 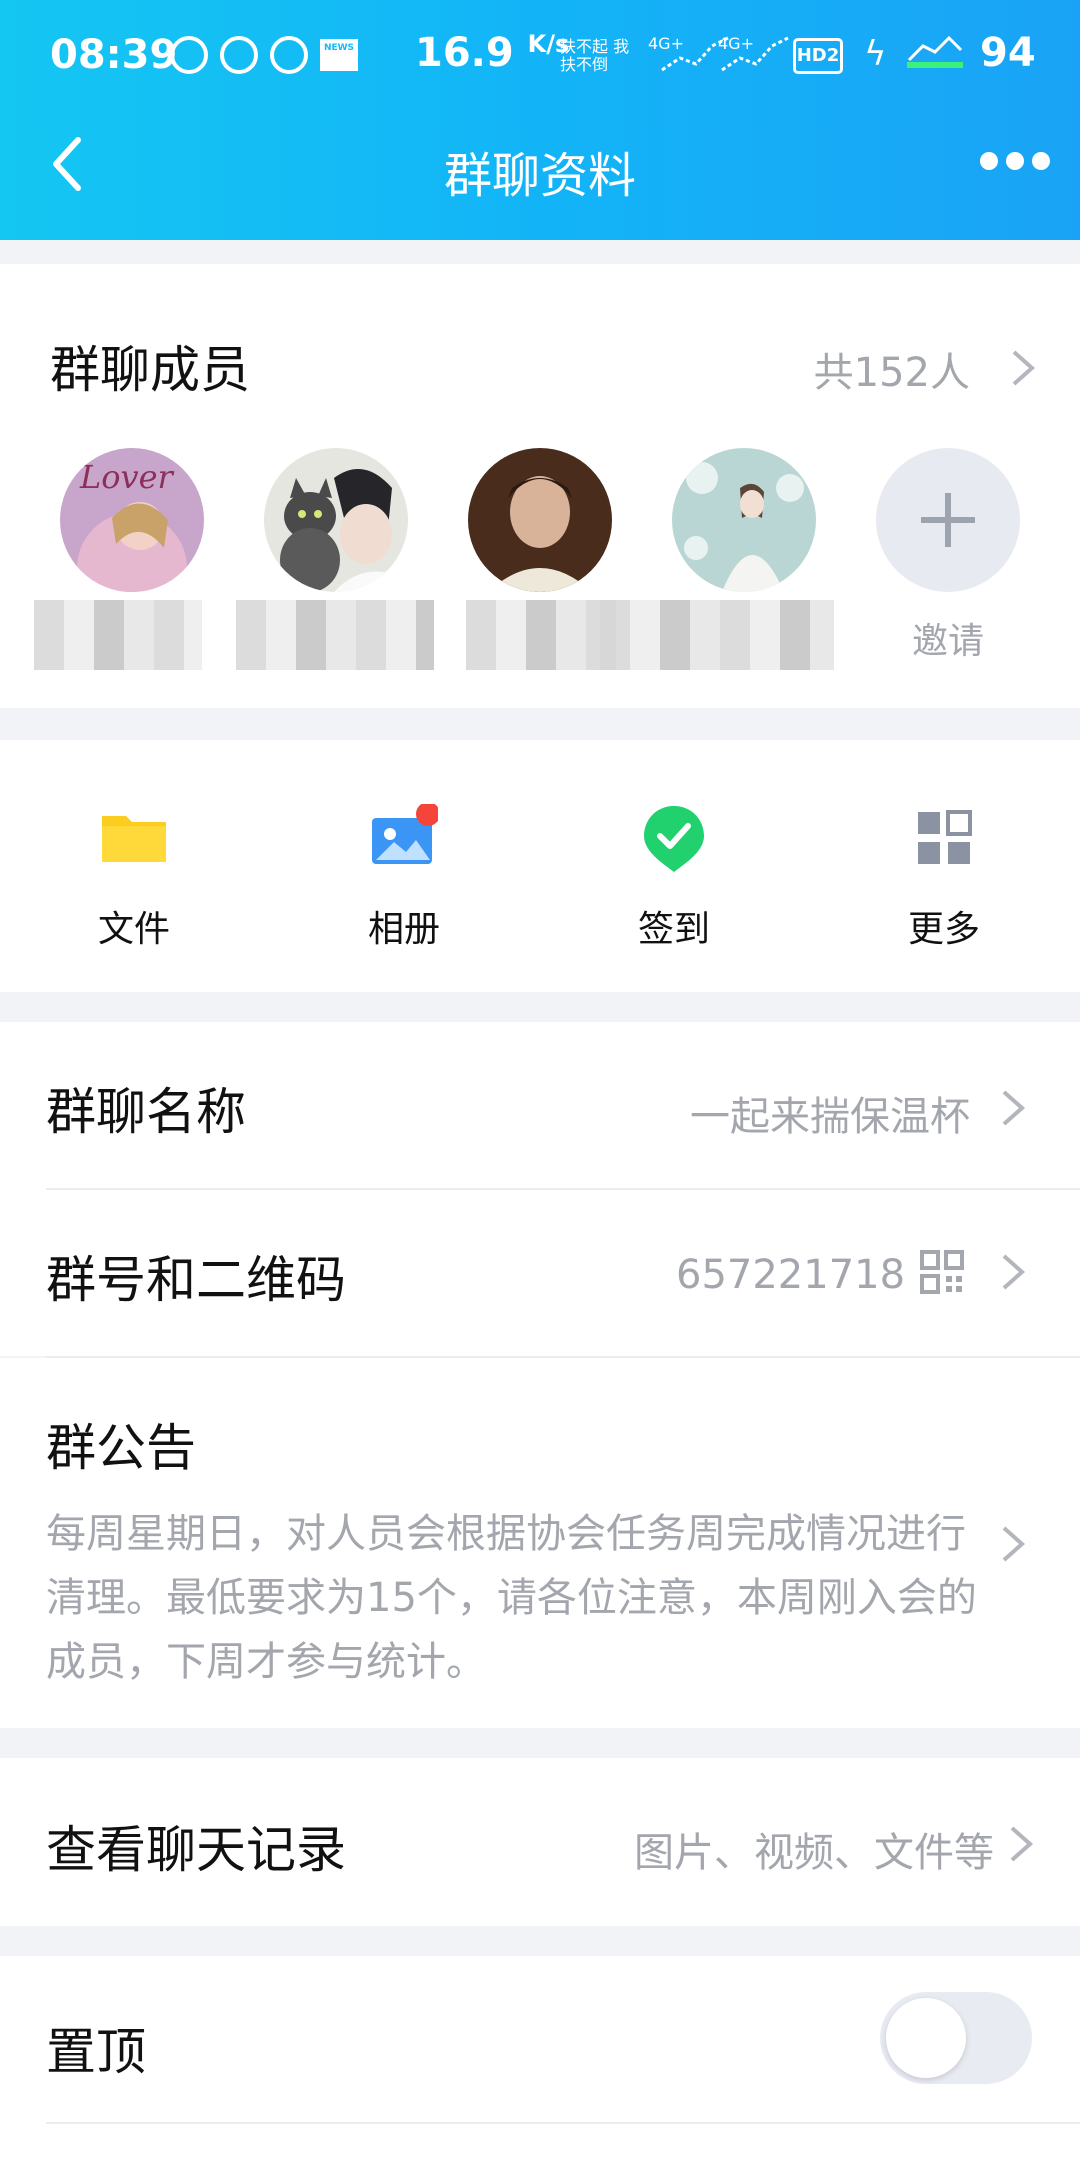 I want to click on network-speed-value: 16.9, so click(x=464, y=53).